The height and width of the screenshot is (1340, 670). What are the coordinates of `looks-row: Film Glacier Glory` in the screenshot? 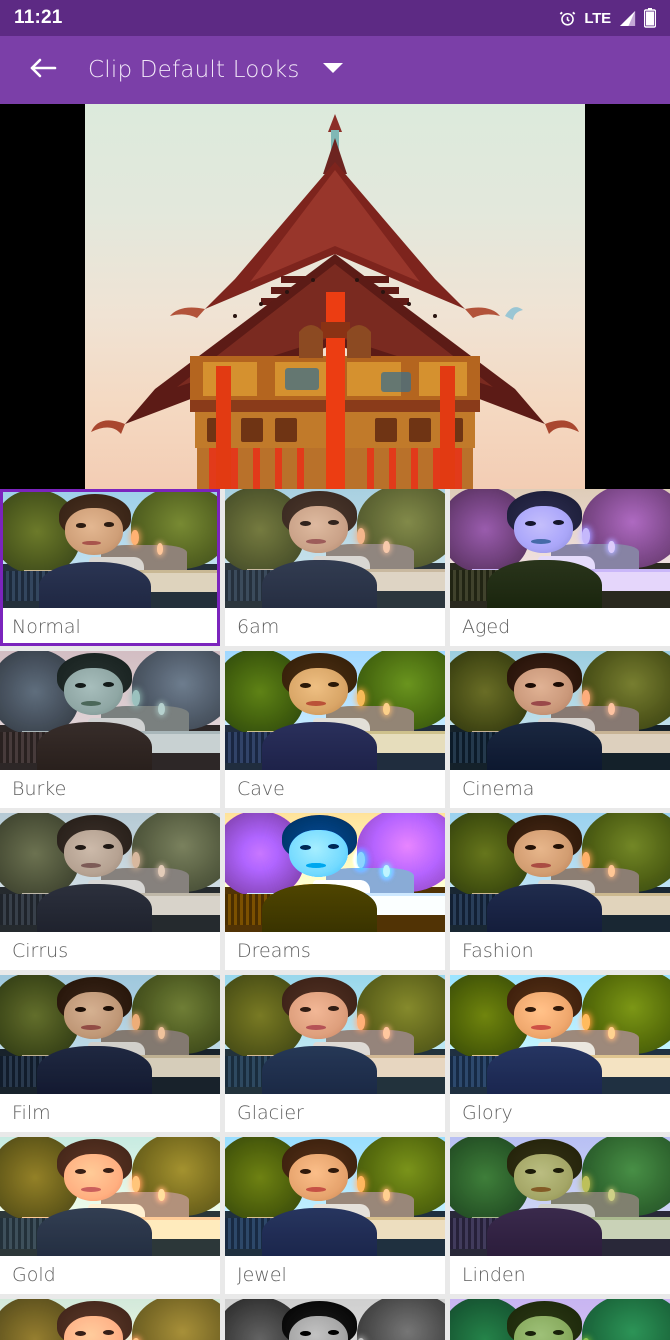 It's located at (335, 1053).